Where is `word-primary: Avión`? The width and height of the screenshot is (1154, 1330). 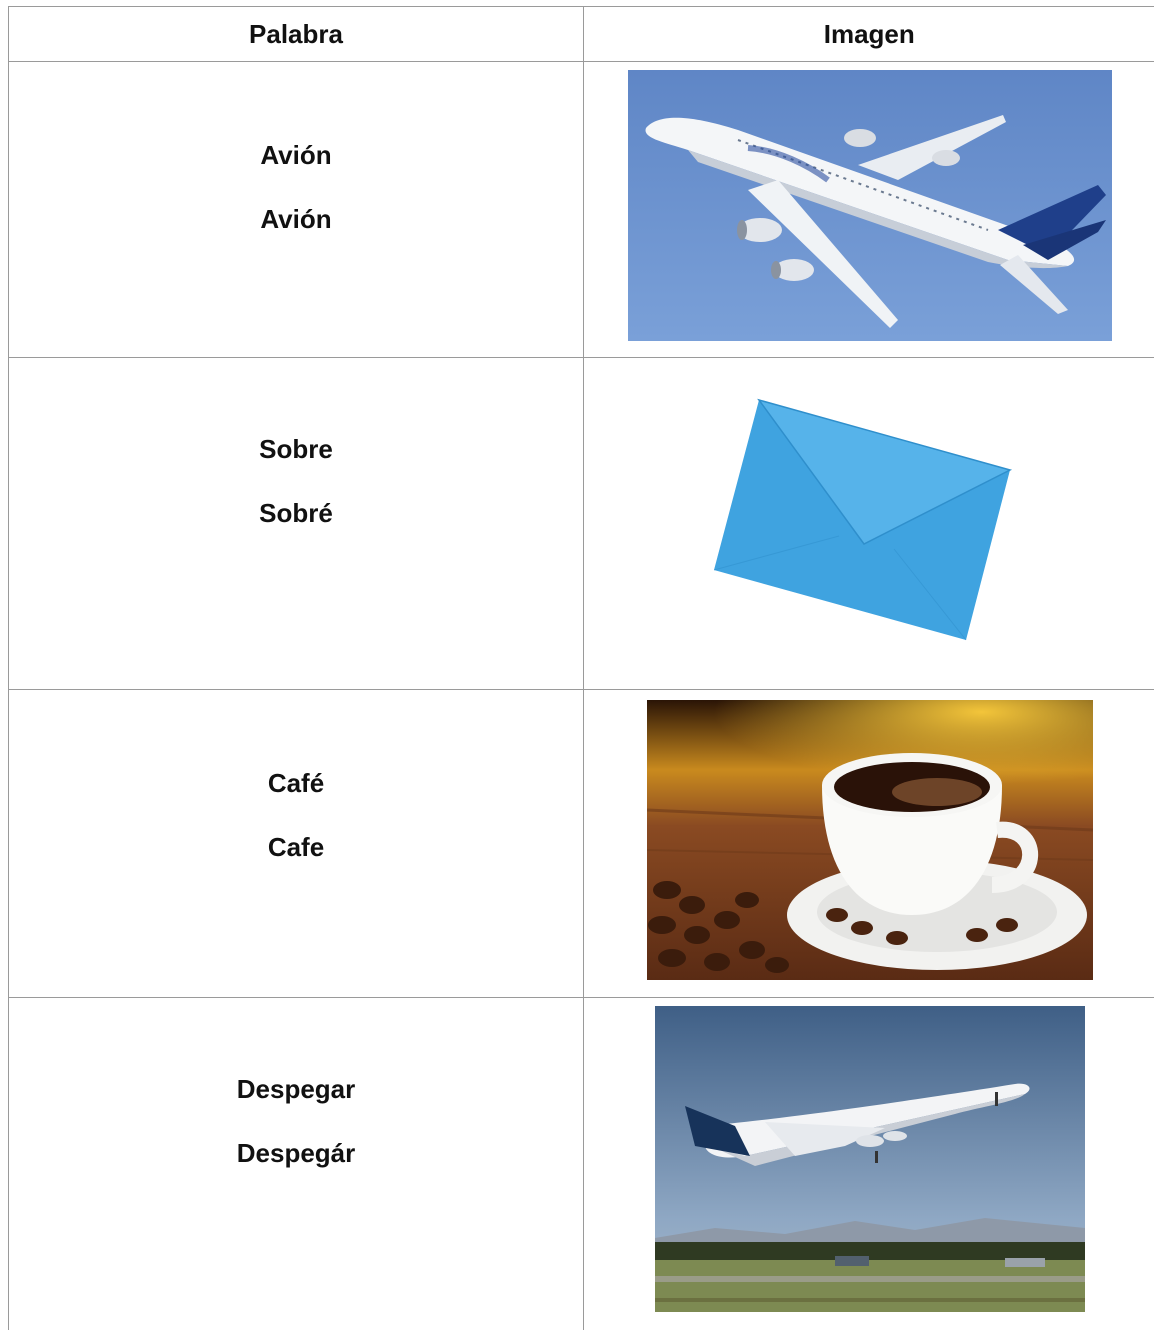 word-primary: Avión is located at coordinates (296, 155).